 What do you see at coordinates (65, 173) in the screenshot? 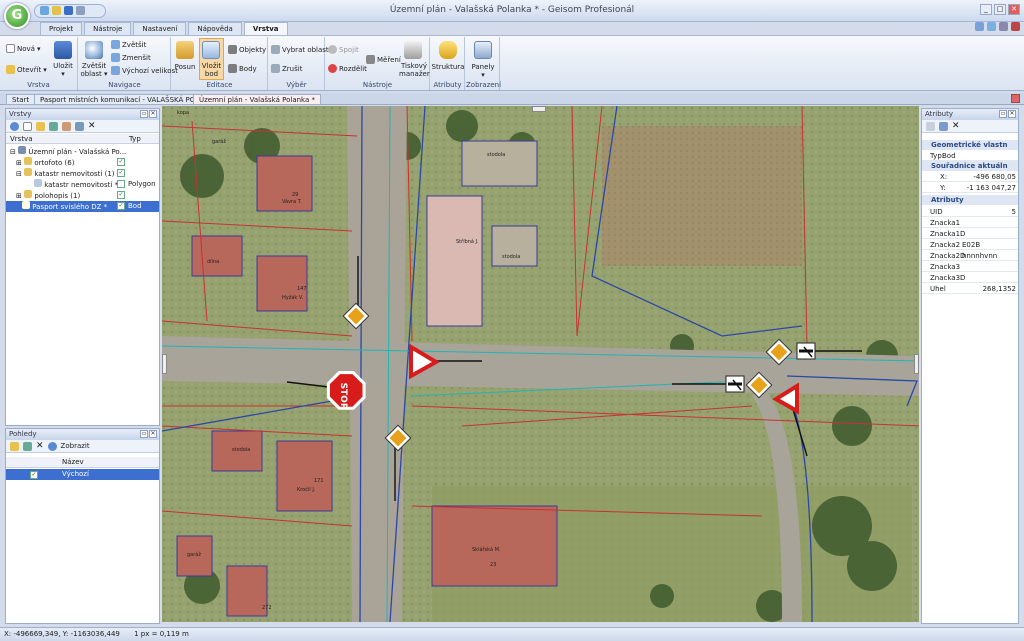
I see `layer-row-katastr: ⊟ katastr nemovitostí (1)` at bounding box center [65, 173].